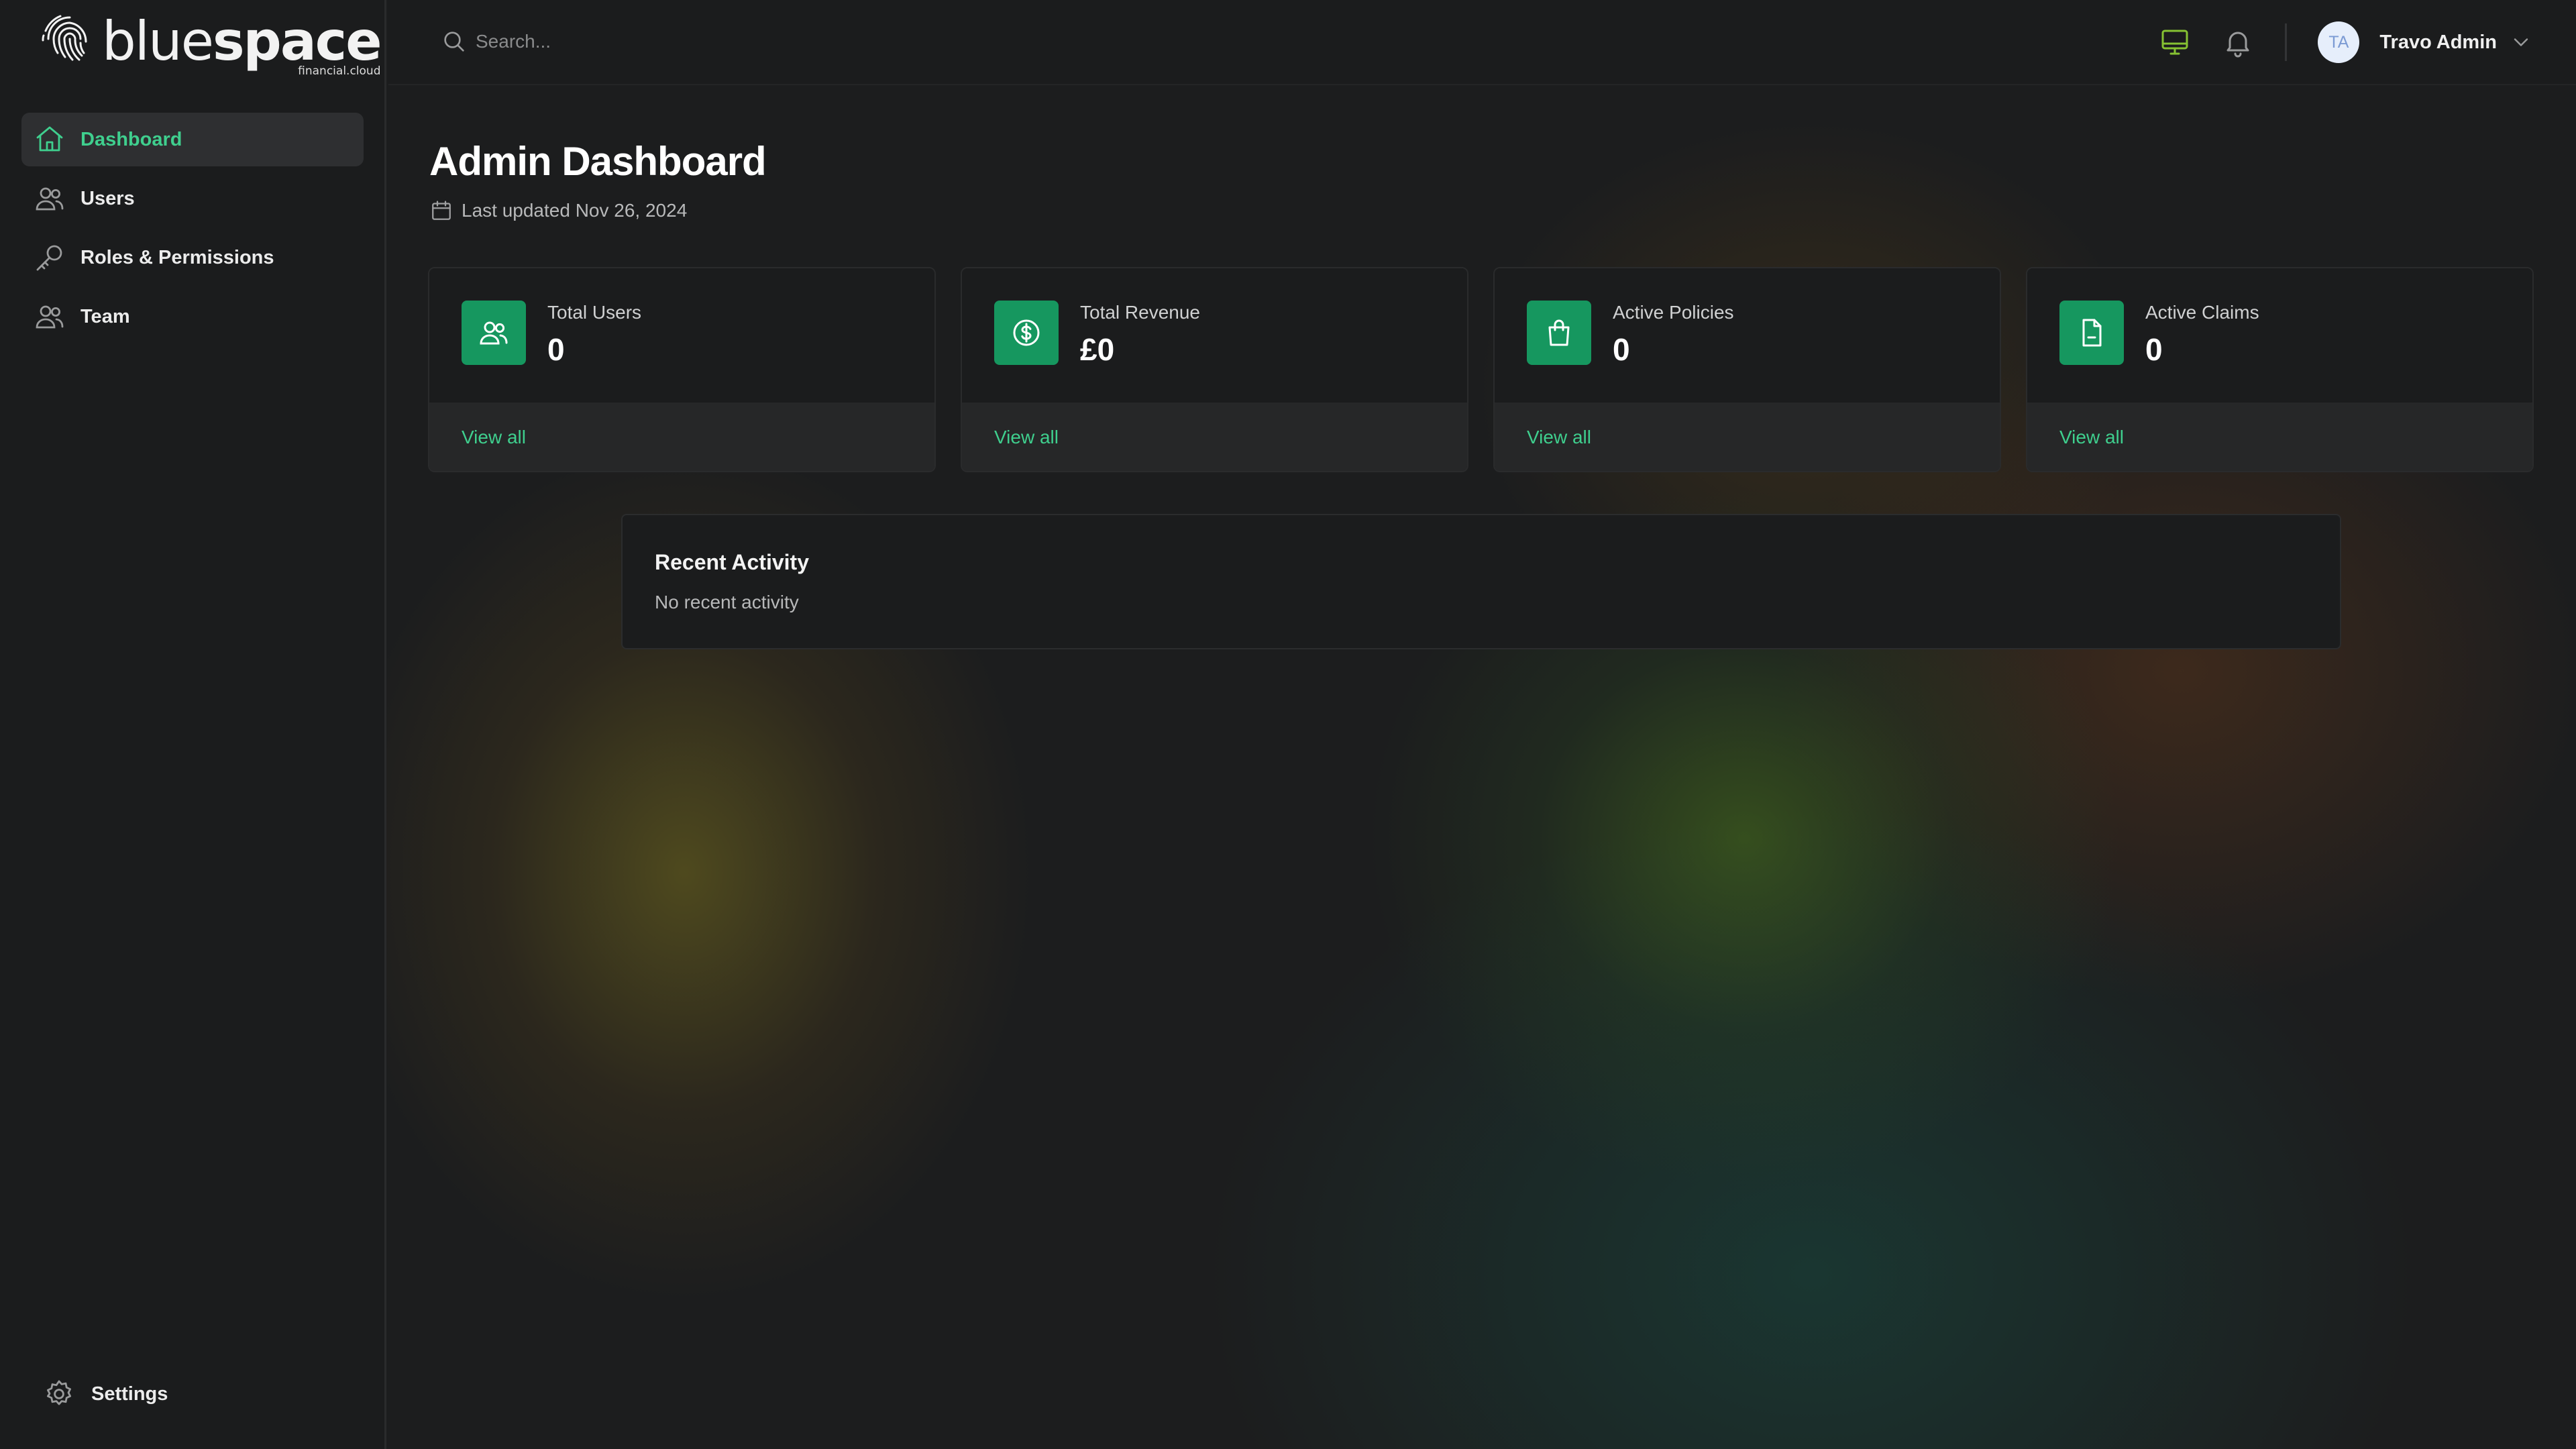 Image resolution: width=2576 pixels, height=1449 pixels. I want to click on card-label: Active Policies, so click(1673, 312).